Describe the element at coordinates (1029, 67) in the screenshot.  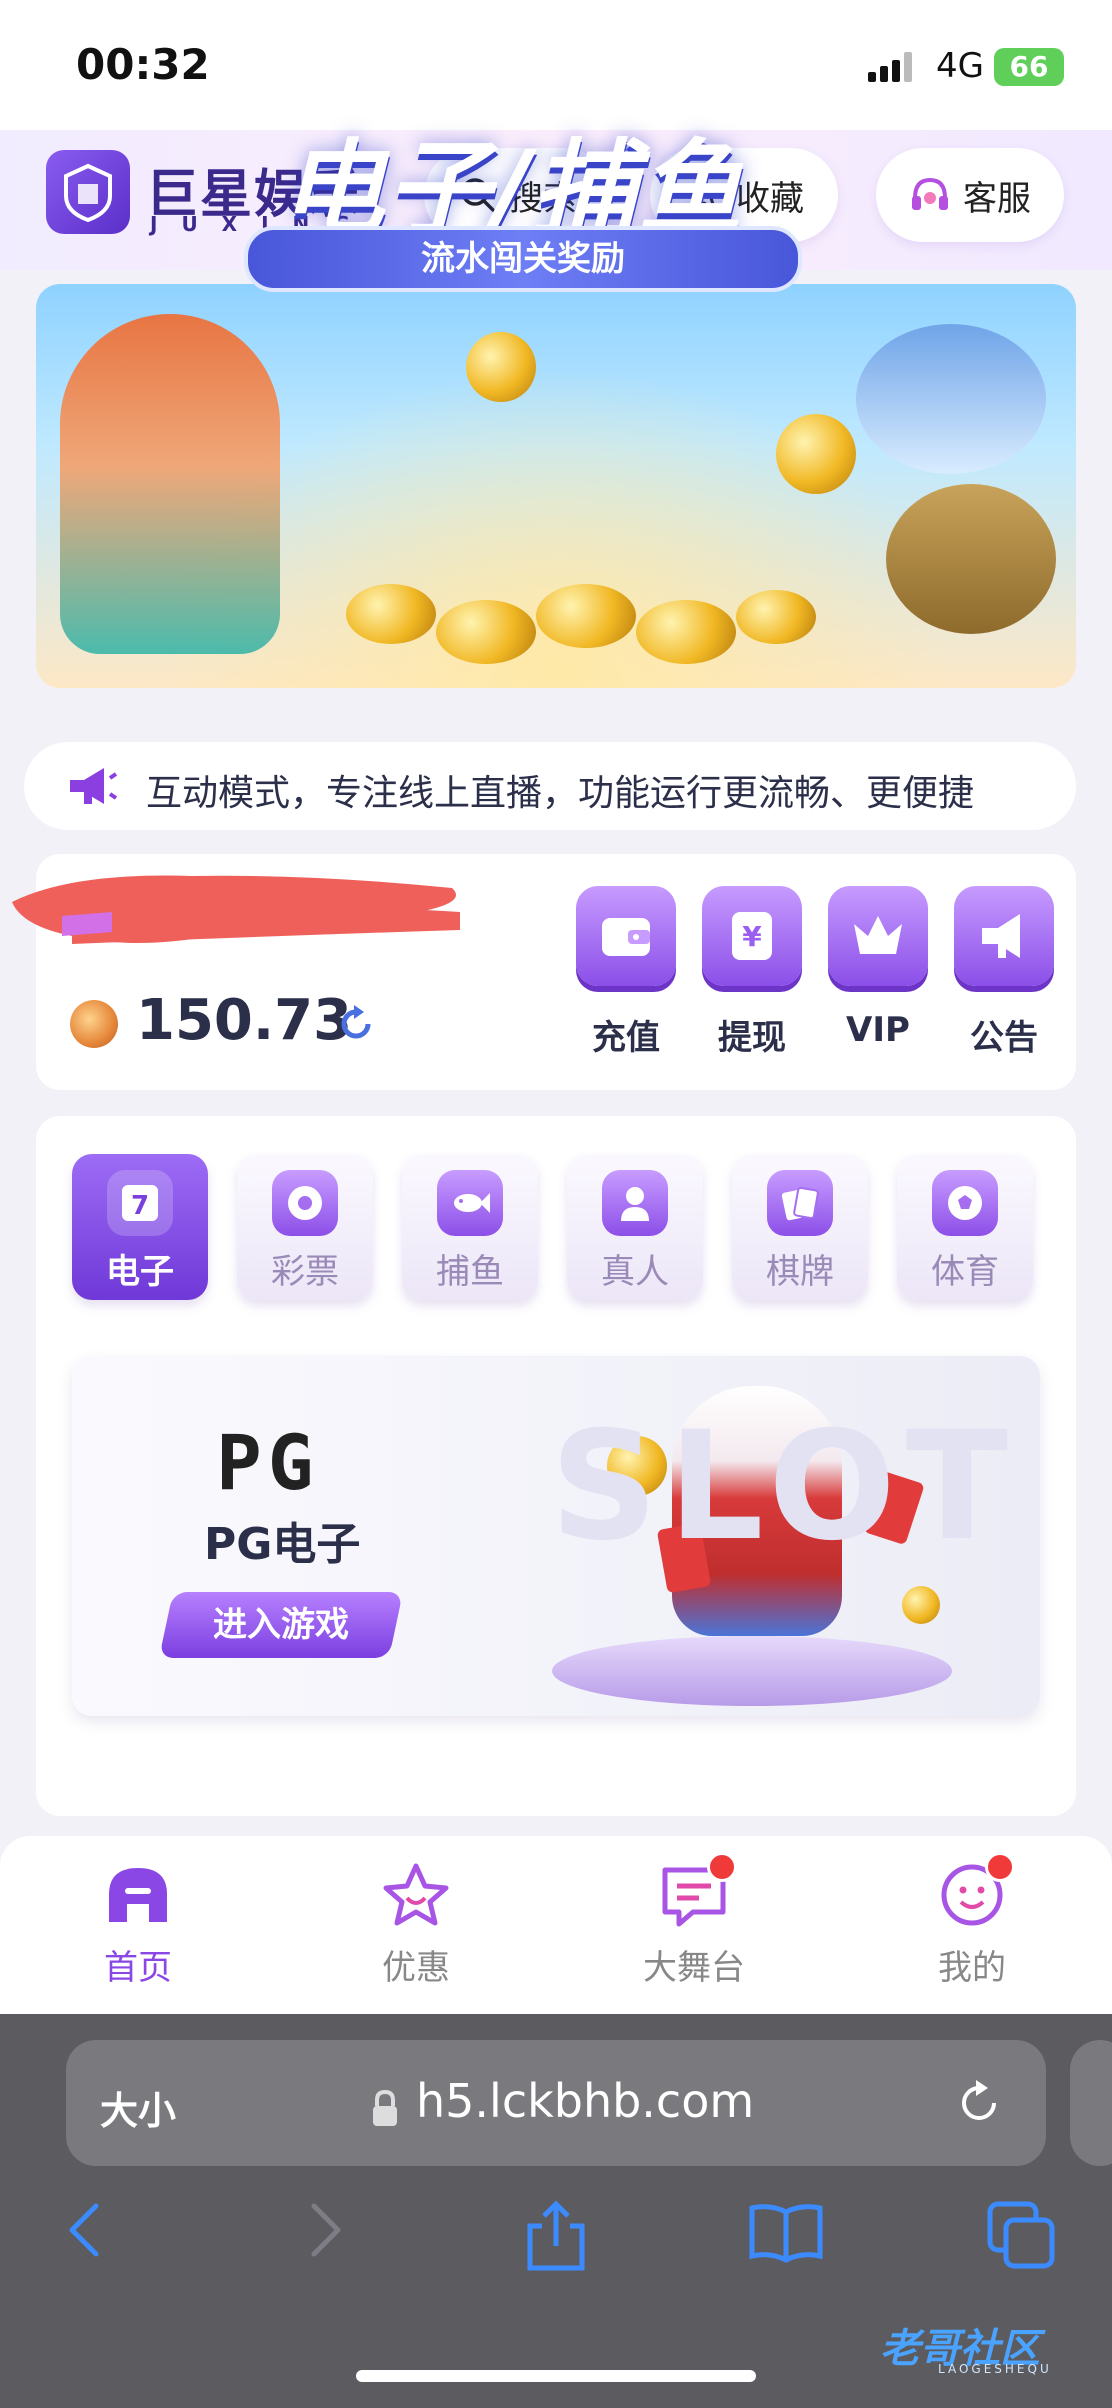
I see `battery-indicator: 66` at that location.